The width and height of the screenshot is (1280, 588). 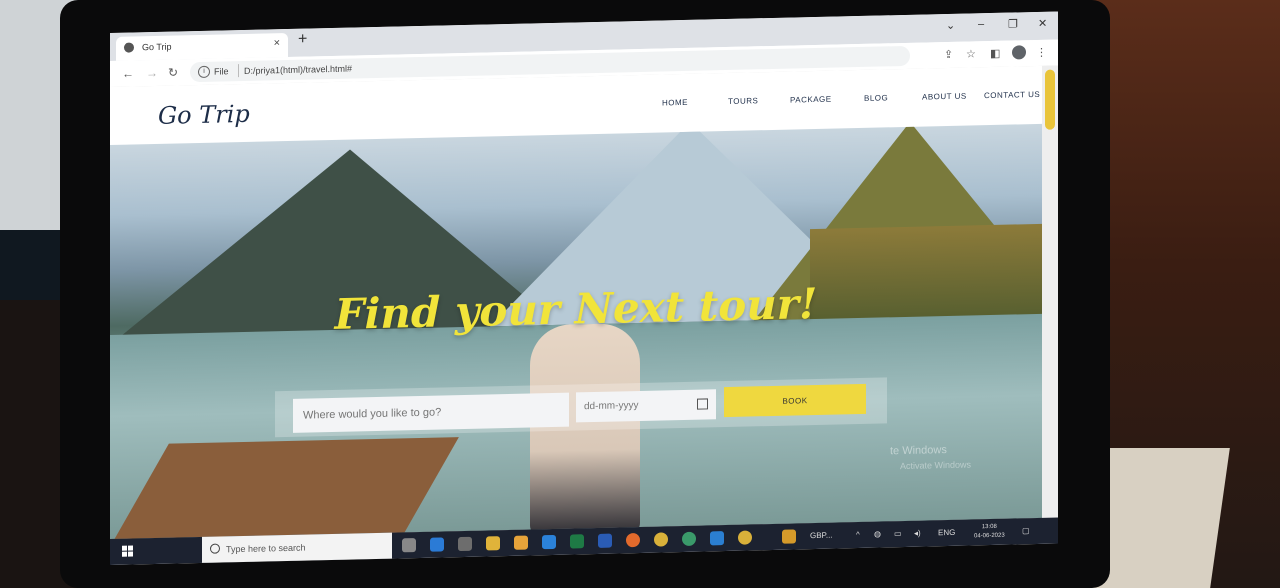 I want to click on book-button: BOOK, so click(x=795, y=400).